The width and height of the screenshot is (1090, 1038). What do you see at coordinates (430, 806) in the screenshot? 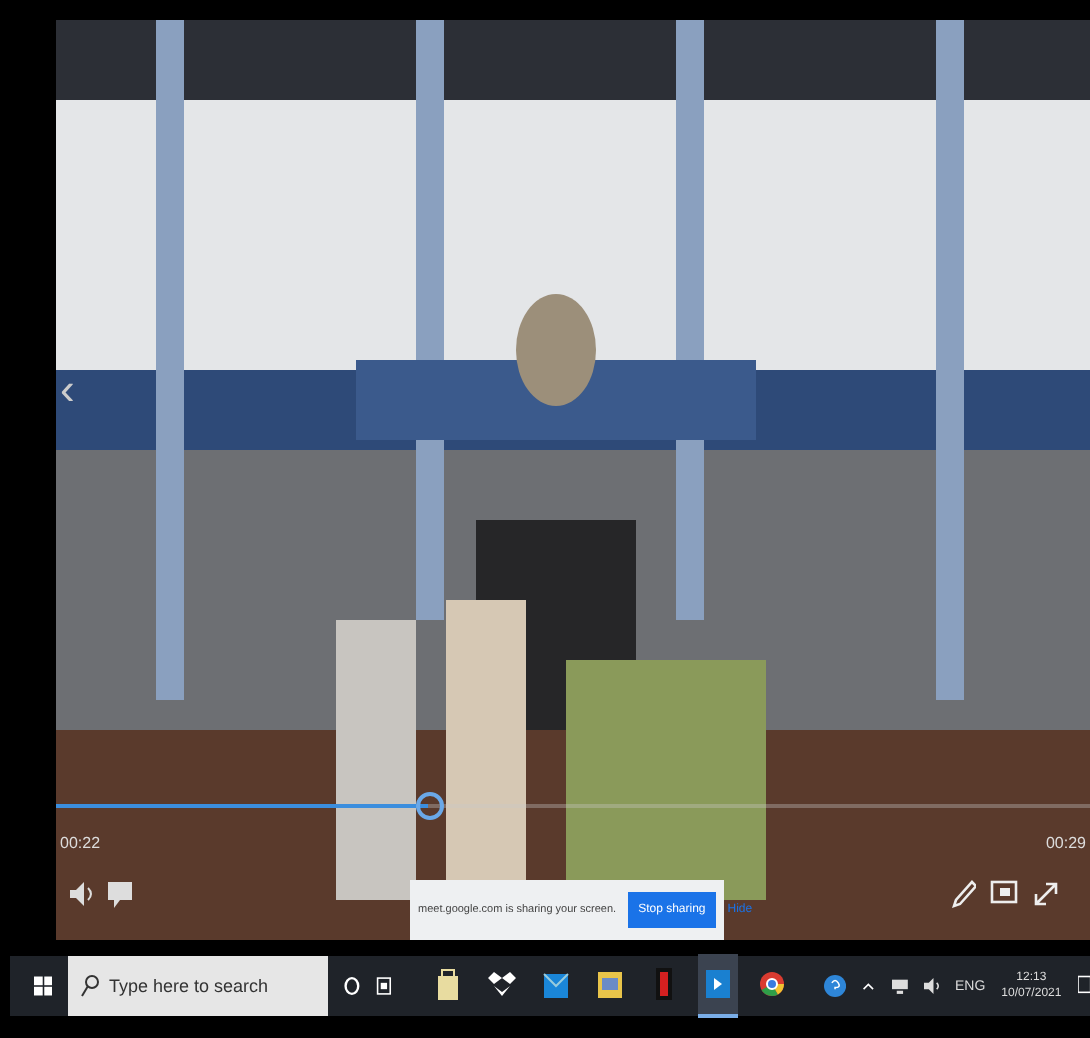
I see `progress-thumb` at bounding box center [430, 806].